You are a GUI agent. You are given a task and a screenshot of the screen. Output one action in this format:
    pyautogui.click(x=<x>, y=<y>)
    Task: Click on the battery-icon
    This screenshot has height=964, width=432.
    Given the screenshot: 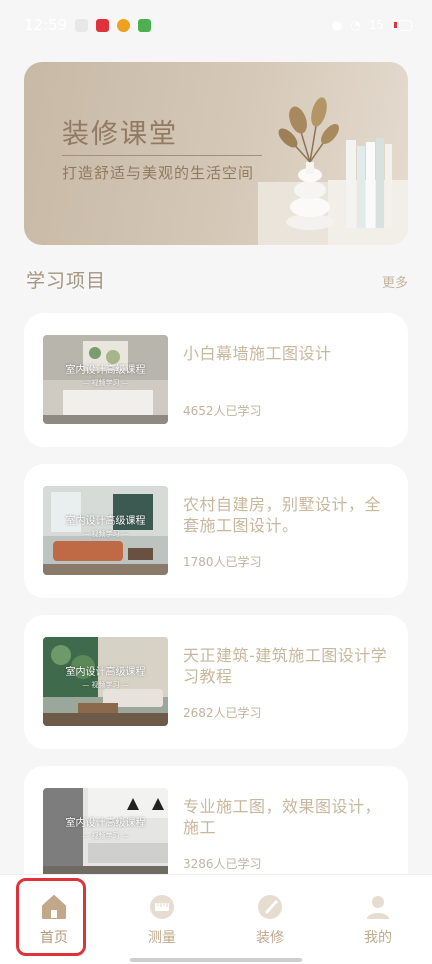 What is the action you would take?
    pyautogui.click(x=402, y=25)
    